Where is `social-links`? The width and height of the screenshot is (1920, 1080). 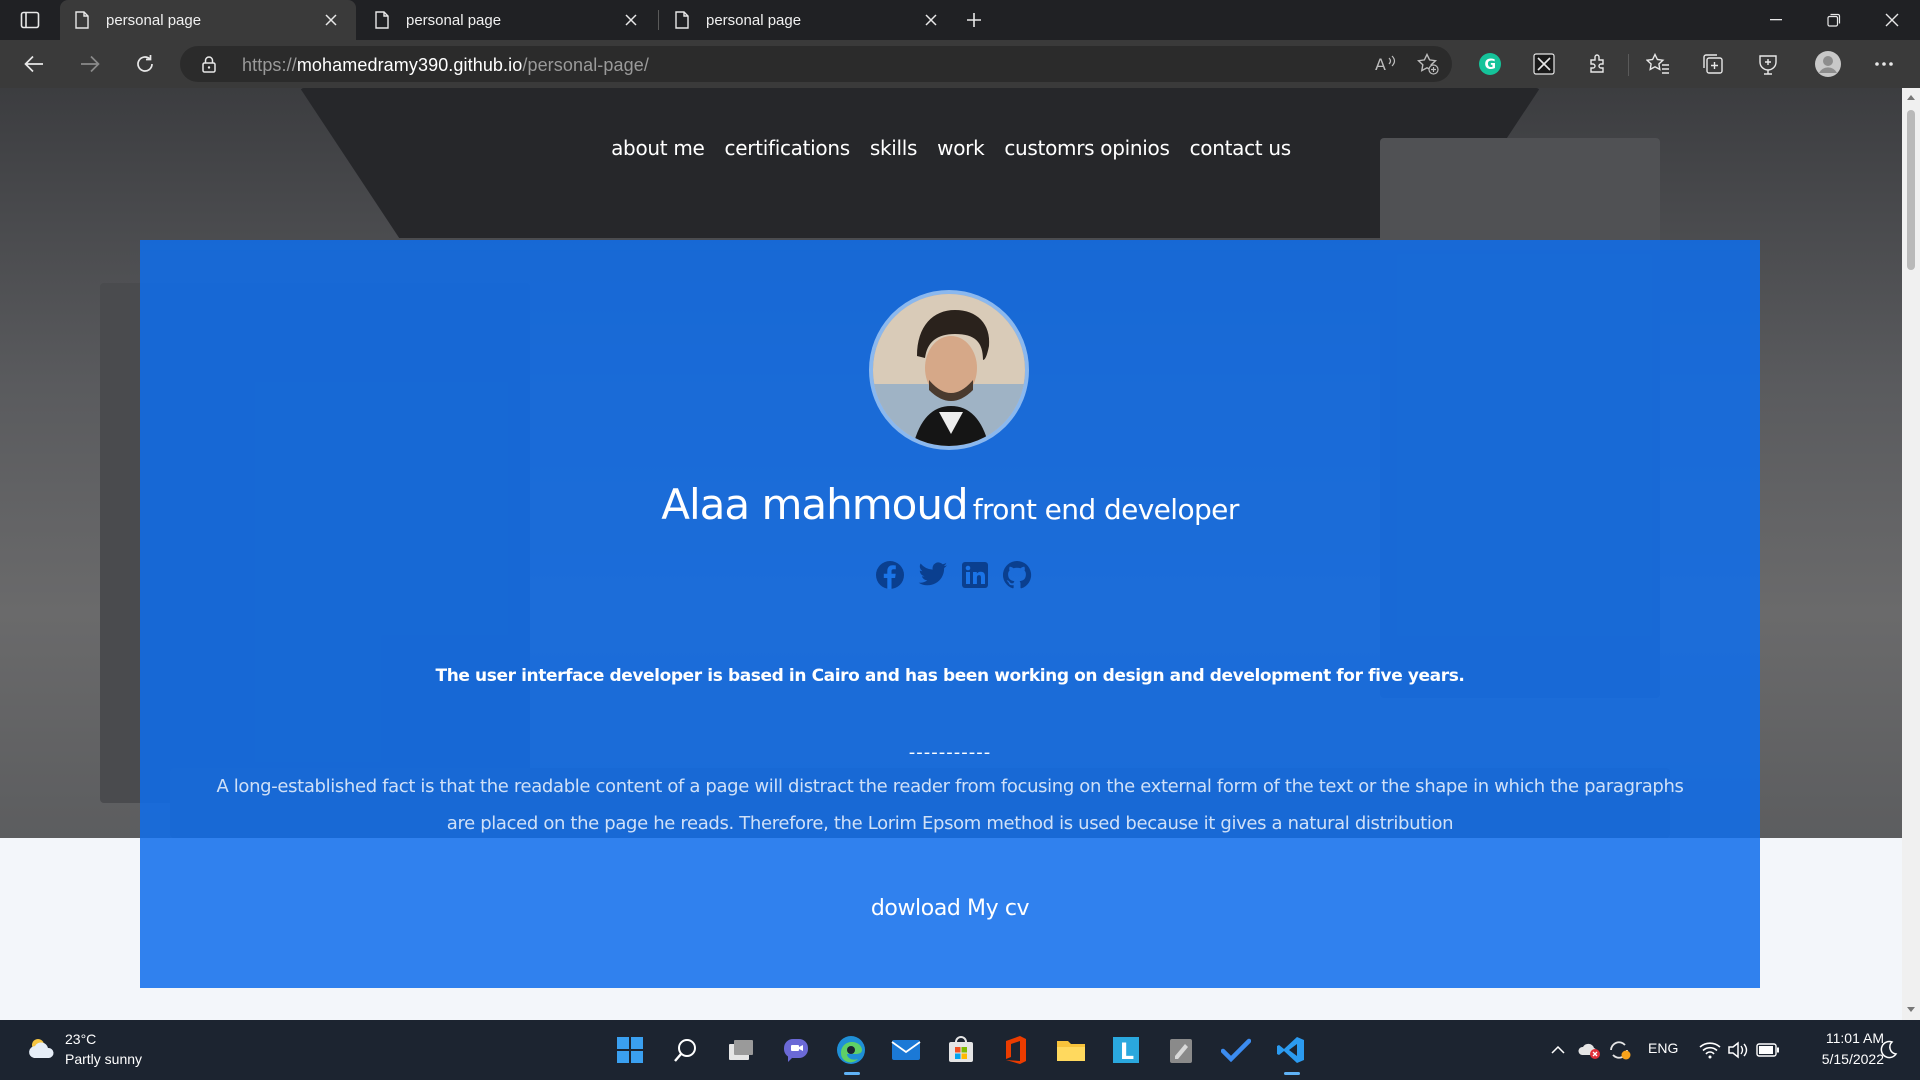 social-links is located at coordinates (953, 578).